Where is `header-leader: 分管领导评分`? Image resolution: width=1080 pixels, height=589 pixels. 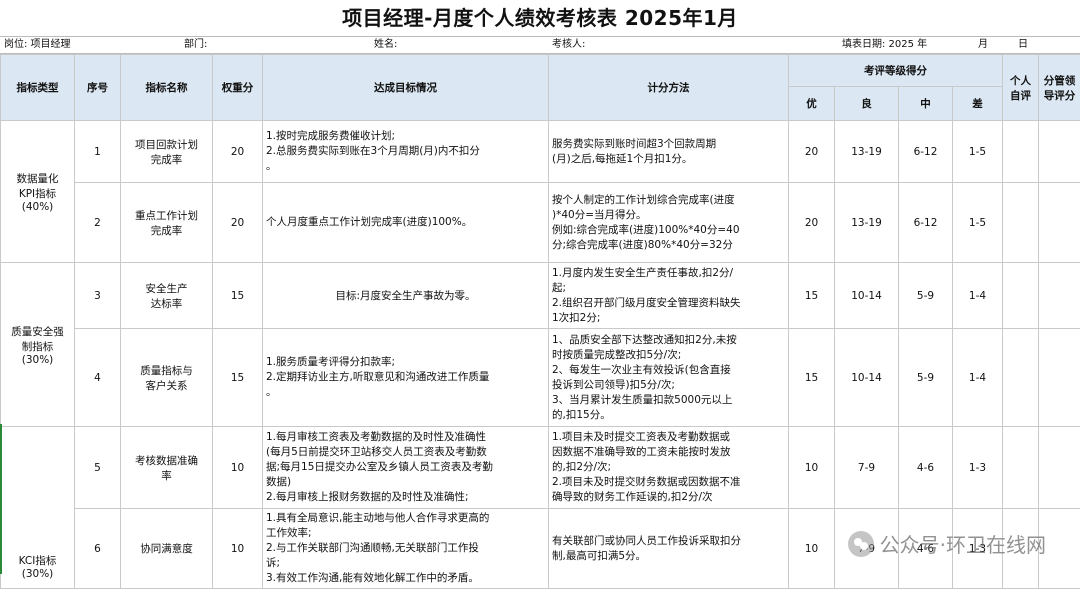
header-leader: 分管领导评分 is located at coordinates (1059, 88).